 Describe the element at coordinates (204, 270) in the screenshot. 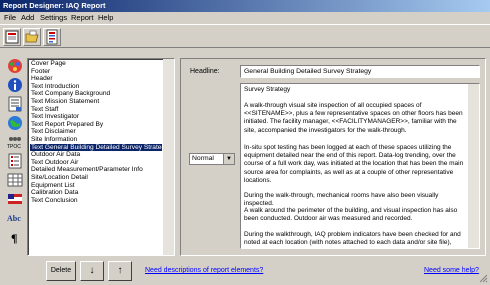

I see `descriptions-help-link: Need descriptions of report elements?` at that location.